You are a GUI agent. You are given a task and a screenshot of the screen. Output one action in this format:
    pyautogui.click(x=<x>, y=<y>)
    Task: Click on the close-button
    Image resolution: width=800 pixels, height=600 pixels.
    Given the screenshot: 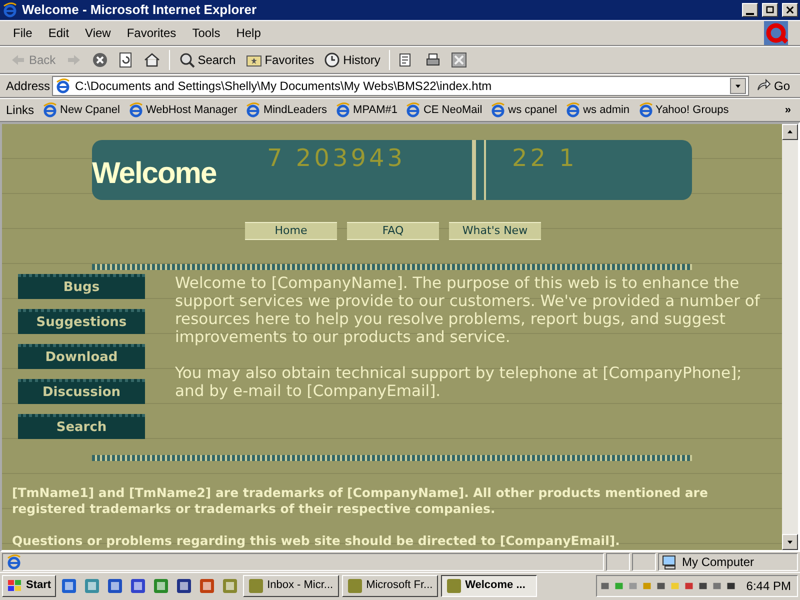 What is the action you would take?
    pyautogui.click(x=790, y=10)
    